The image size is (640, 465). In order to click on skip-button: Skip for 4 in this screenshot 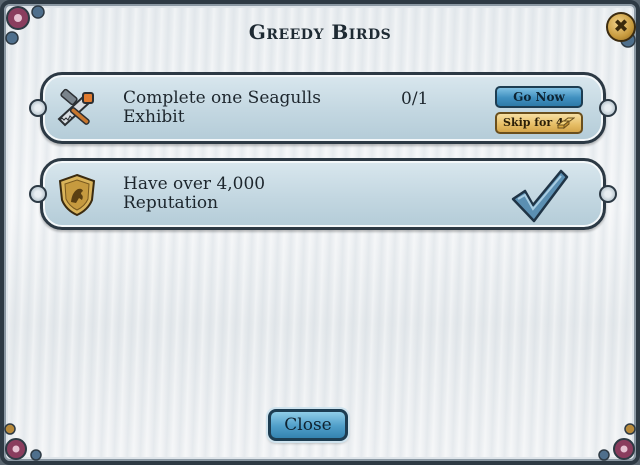, I will do `click(539, 123)`.